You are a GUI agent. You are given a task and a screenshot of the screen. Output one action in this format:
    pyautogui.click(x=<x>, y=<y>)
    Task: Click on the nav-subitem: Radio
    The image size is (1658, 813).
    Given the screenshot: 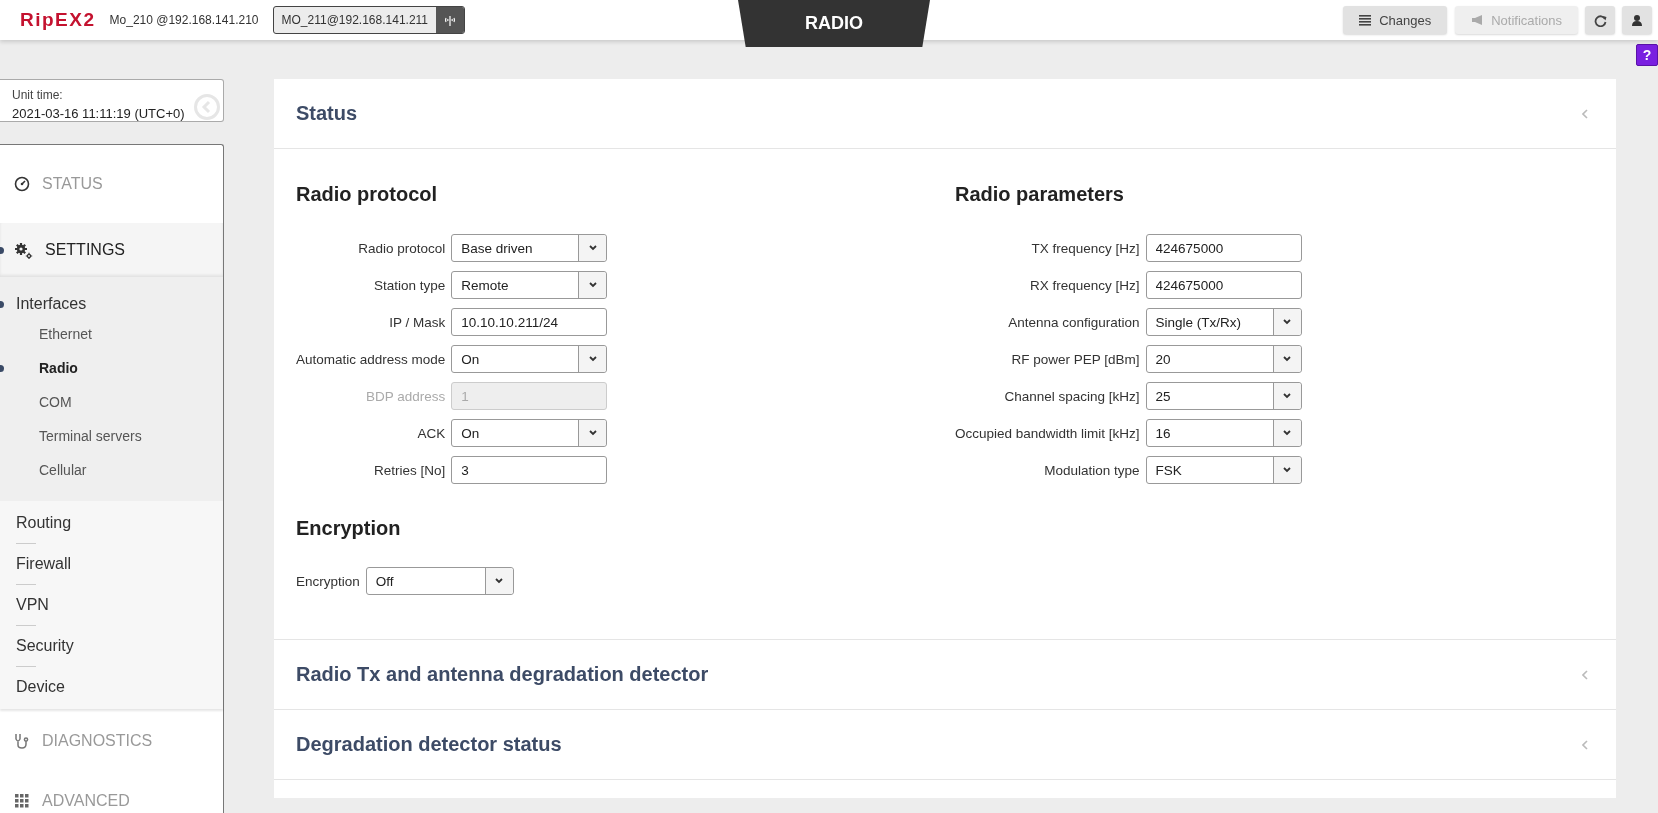 What is the action you would take?
    pyautogui.click(x=111, y=368)
    